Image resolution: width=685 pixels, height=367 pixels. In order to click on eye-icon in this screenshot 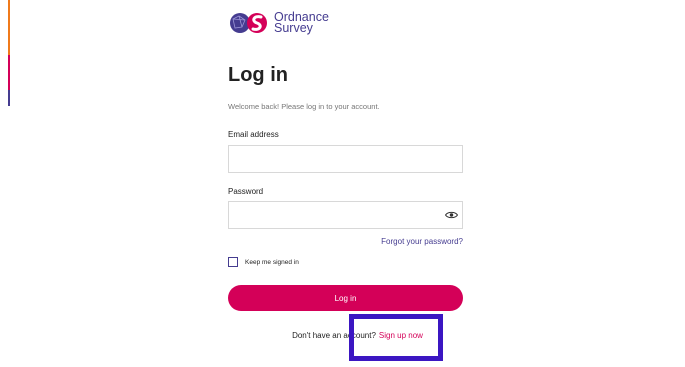, I will do `click(451, 215)`.